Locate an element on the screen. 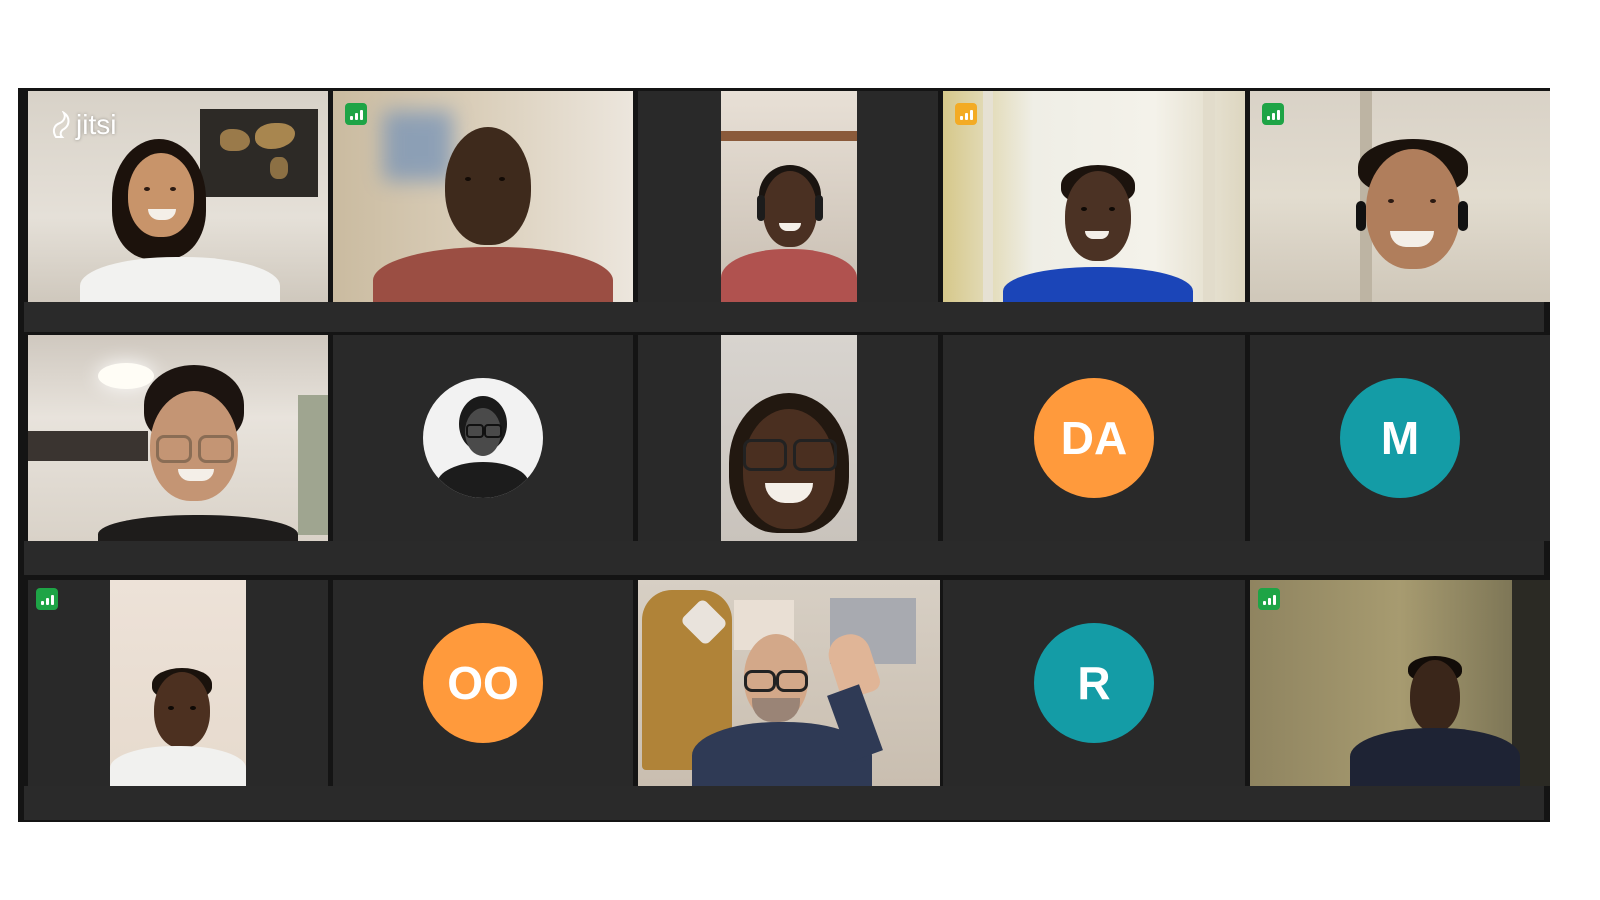 This screenshot has width=1600, height=900. participant-tile-14: R is located at coordinates (1094, 683).